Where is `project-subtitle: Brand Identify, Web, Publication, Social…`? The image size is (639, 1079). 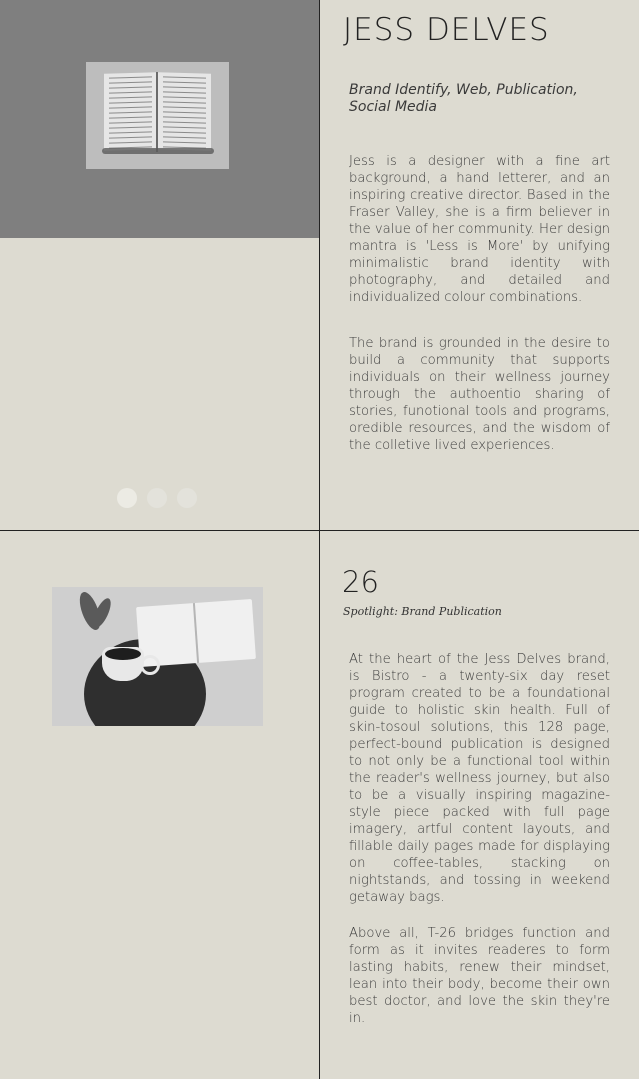
project-subtitle: Brand Identify, Web, Publication, Social… is located at coordinates (463, 98).